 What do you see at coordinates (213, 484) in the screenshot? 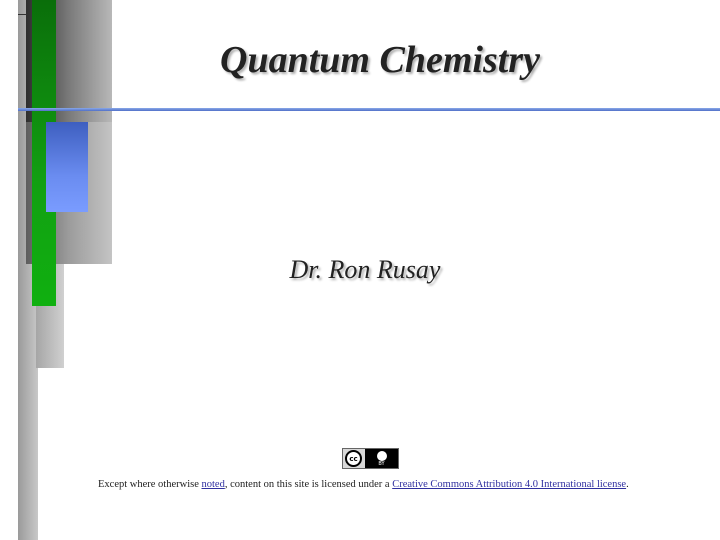
I see `noted-link: noted` at bounding box center [213, 484].